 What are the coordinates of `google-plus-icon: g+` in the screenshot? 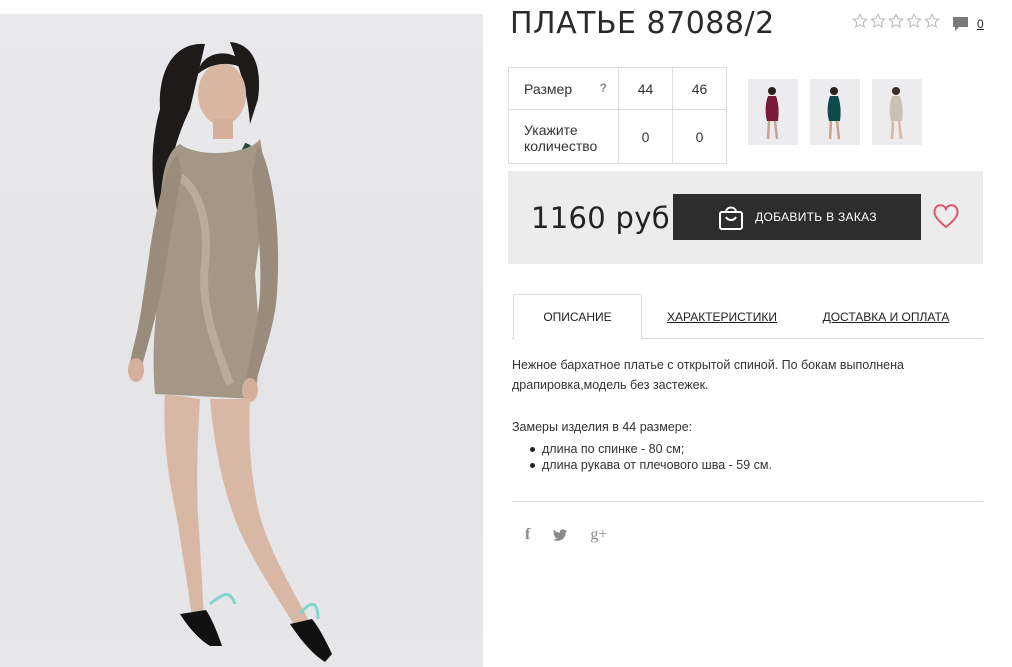 It's located at (598, 535).